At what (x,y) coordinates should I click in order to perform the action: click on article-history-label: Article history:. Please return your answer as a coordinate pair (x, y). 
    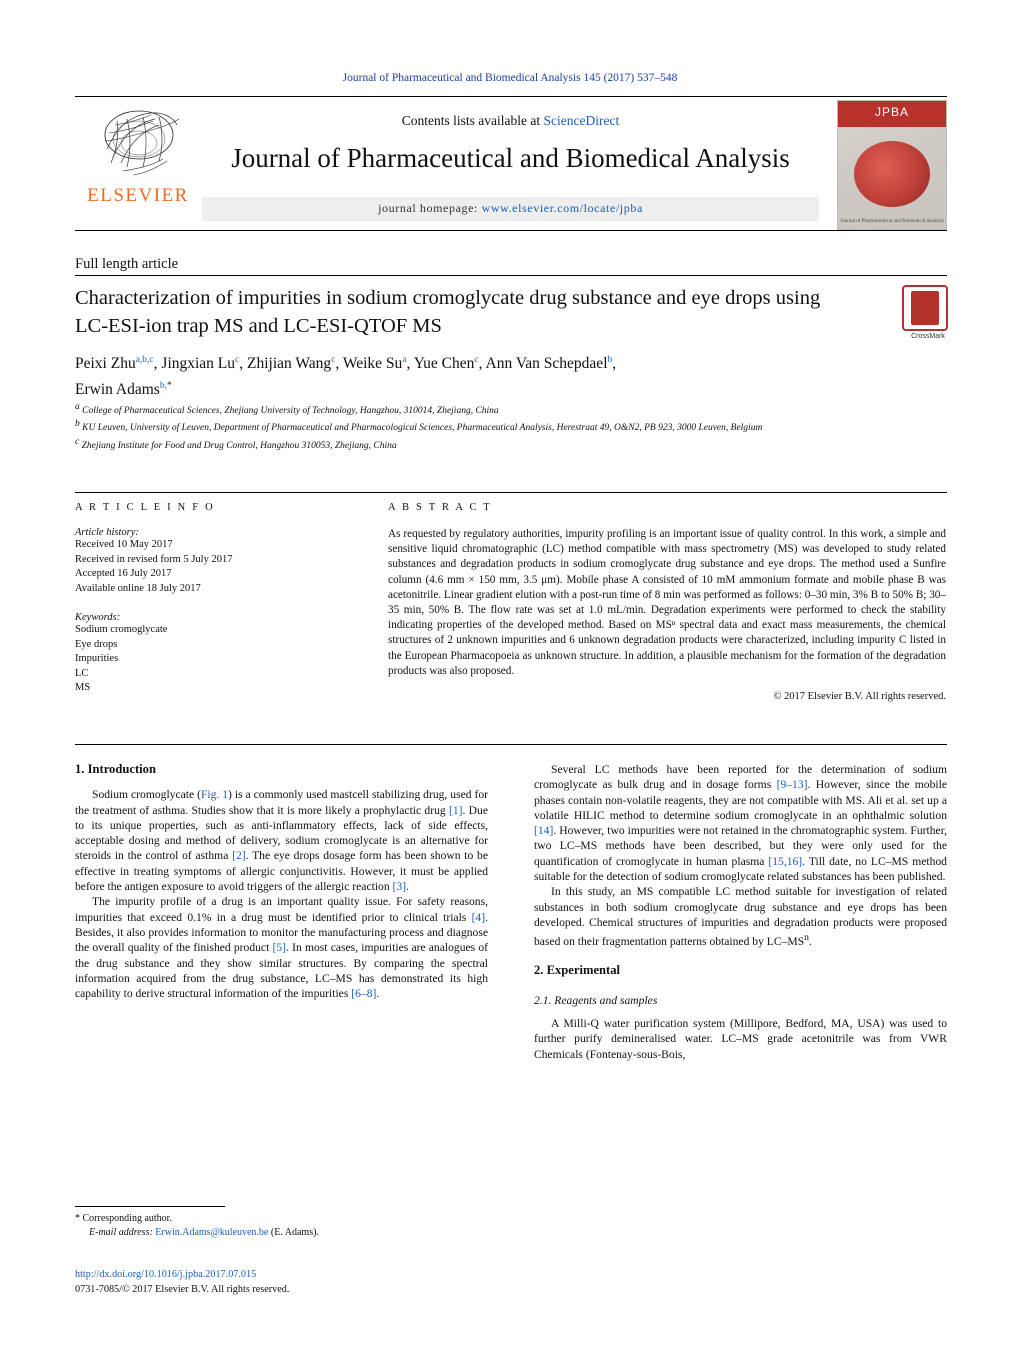
    Looking at the image, I should click on (107, 532).